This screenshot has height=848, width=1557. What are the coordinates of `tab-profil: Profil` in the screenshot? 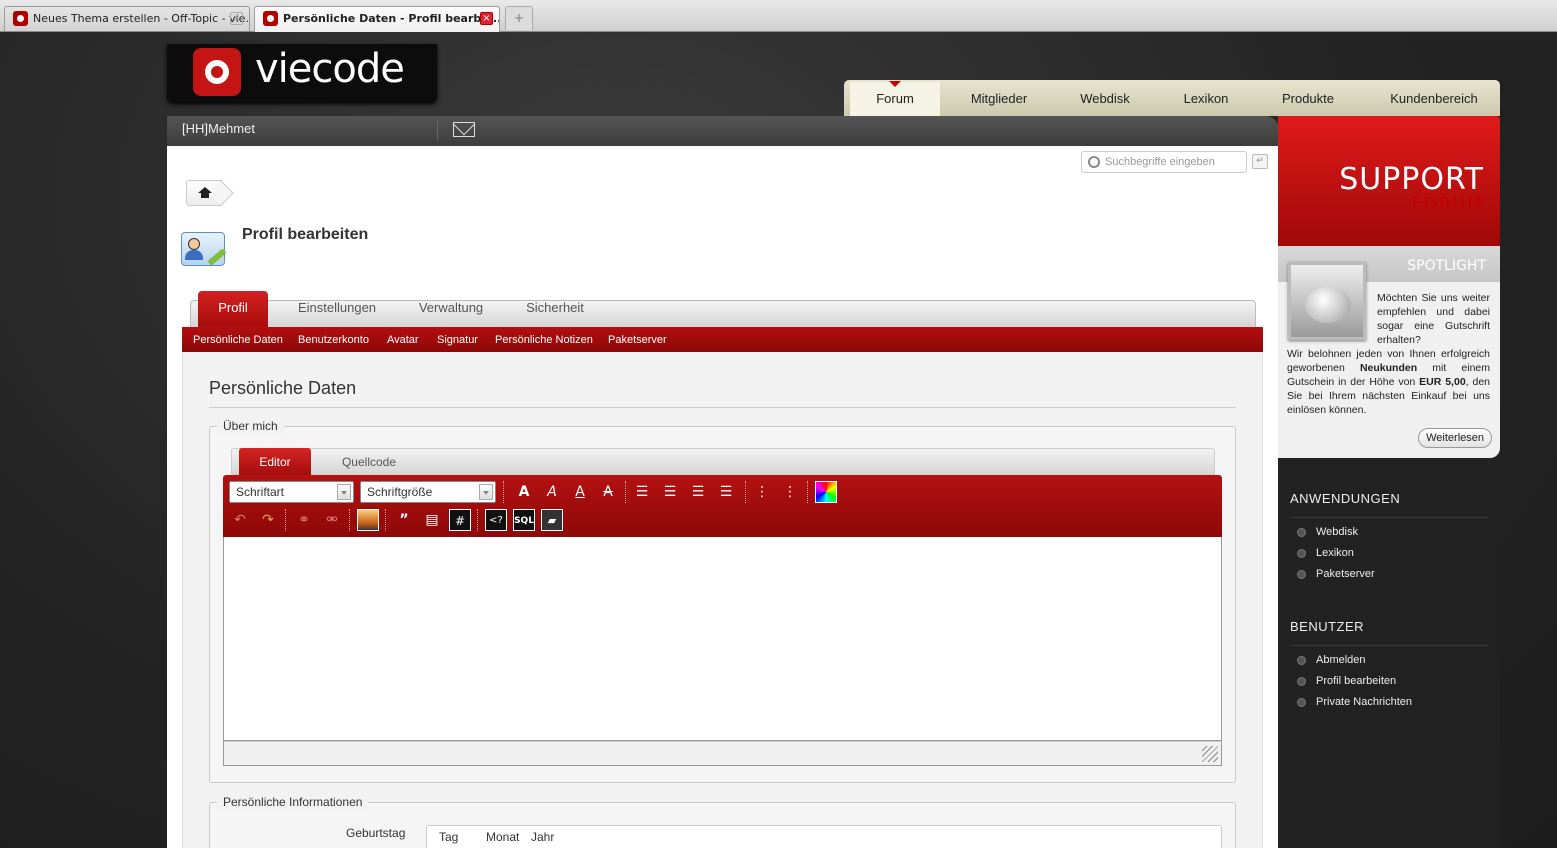 It's located at (233, 309).